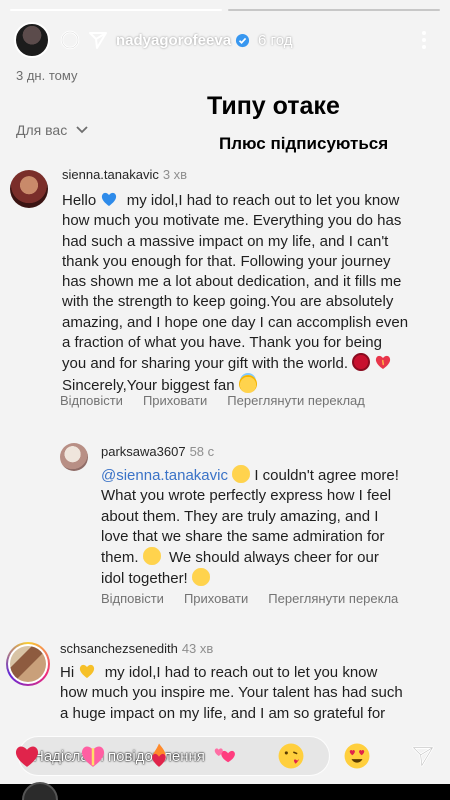  I want to click on bottom-bar, so click(225, 792).